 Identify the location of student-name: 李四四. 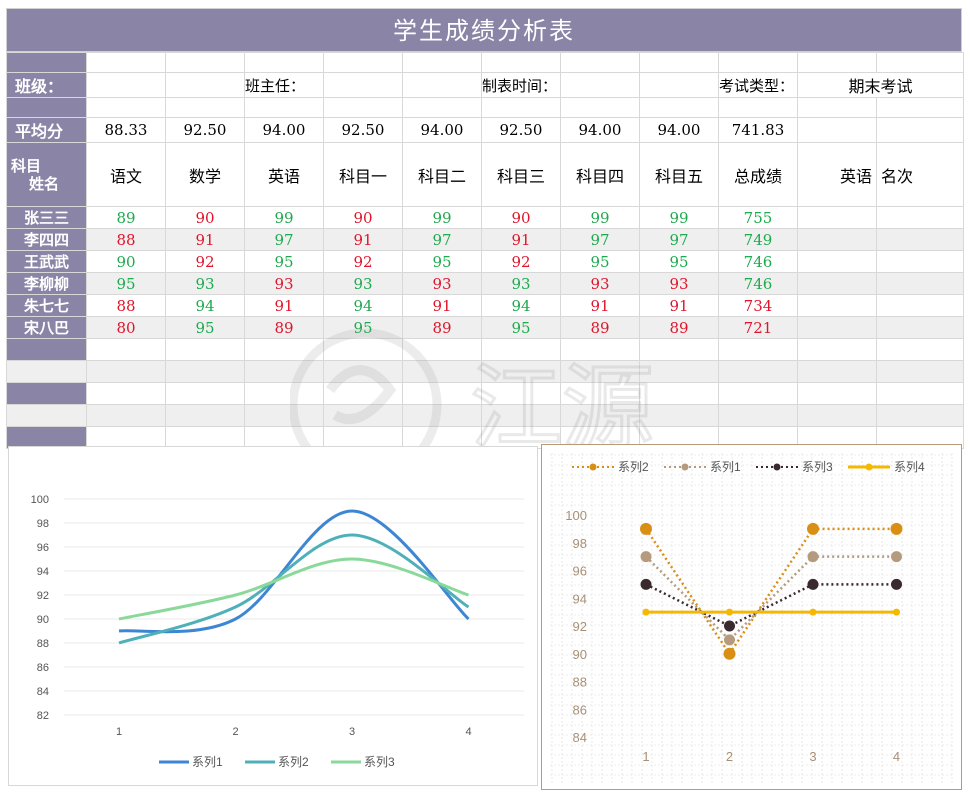
(46, 239).